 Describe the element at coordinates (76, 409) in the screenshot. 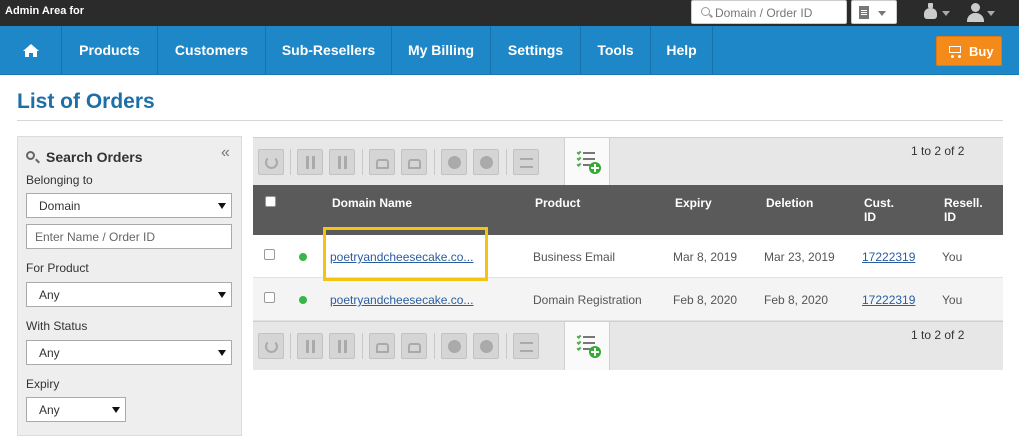

I see `expiry-select: Any` at that location.